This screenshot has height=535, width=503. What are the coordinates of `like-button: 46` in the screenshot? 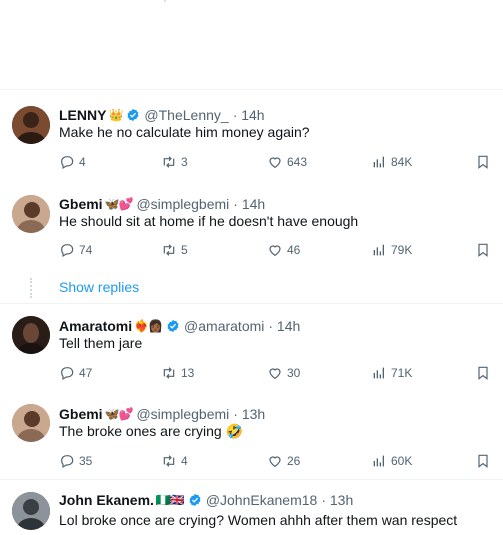 It's located at (283, 250).